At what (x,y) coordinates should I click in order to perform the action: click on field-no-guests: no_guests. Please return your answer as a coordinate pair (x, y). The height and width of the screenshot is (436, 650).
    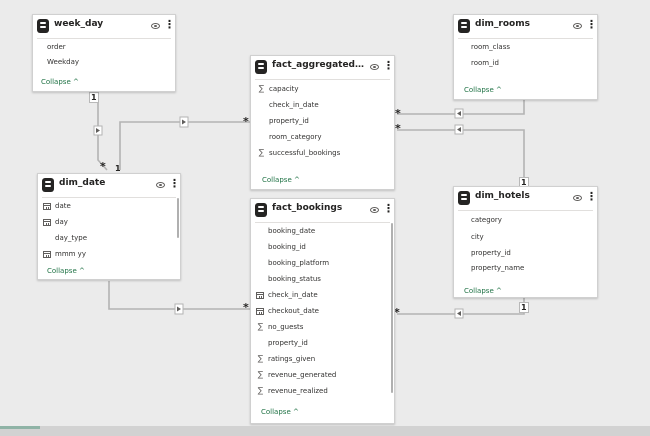
    Looking at the image, I should click on (285, 327).